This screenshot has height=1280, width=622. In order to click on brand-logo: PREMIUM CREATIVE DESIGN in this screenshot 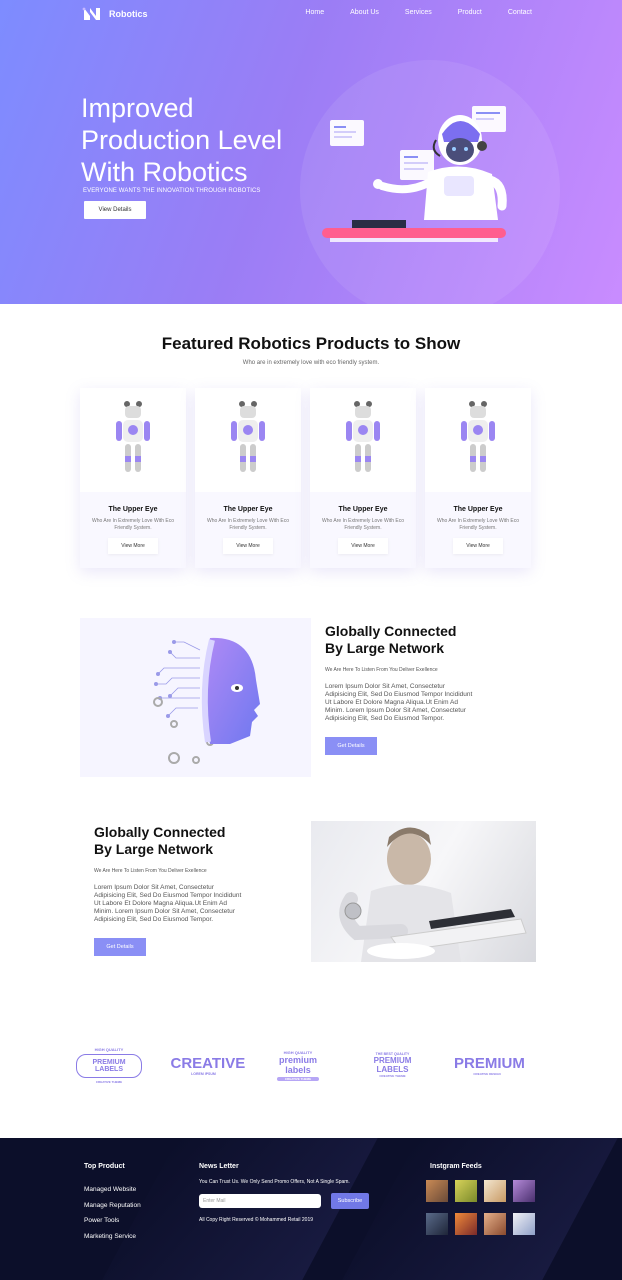, I will do `click(489, 1065)`.